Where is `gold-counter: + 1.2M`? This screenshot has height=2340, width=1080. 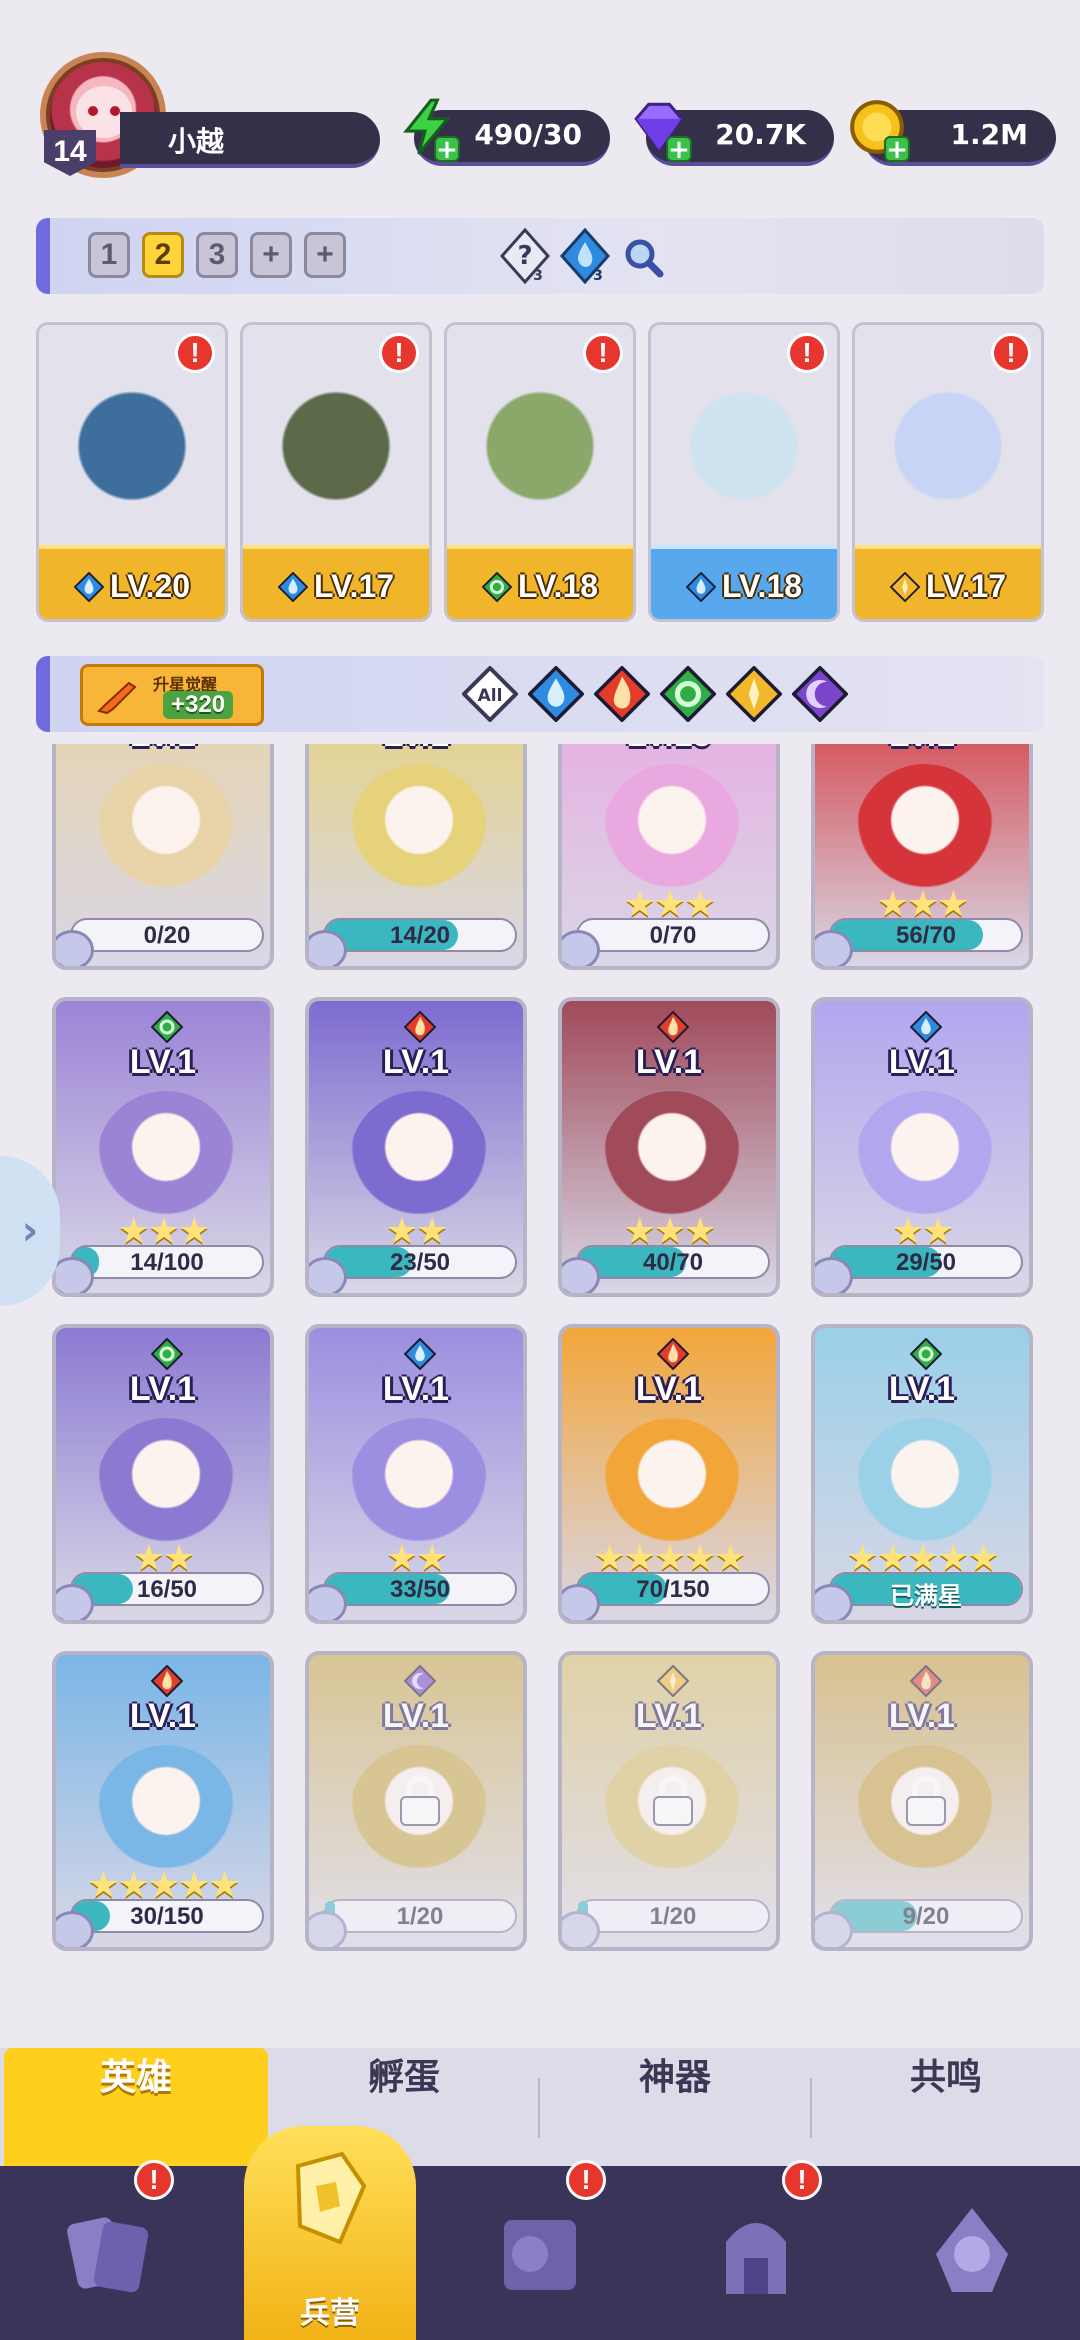
gold-counter: + 1.2M is located at coordinates (953, 133).